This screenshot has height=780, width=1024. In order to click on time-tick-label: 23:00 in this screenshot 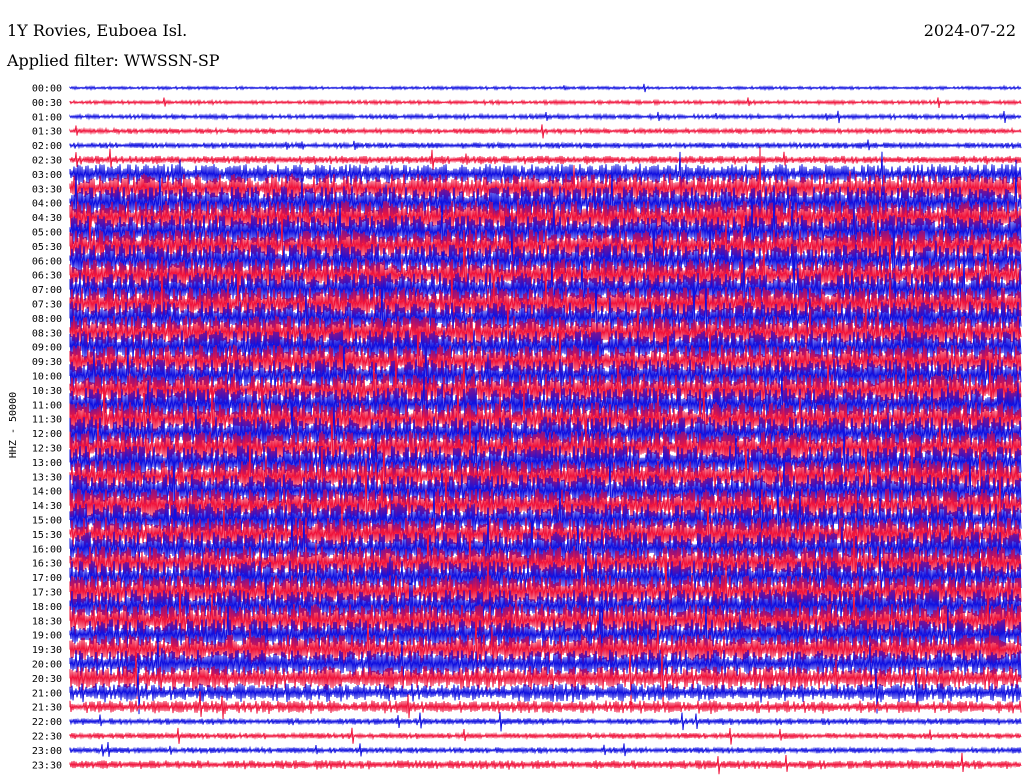, I will do `click(47, 751)`.